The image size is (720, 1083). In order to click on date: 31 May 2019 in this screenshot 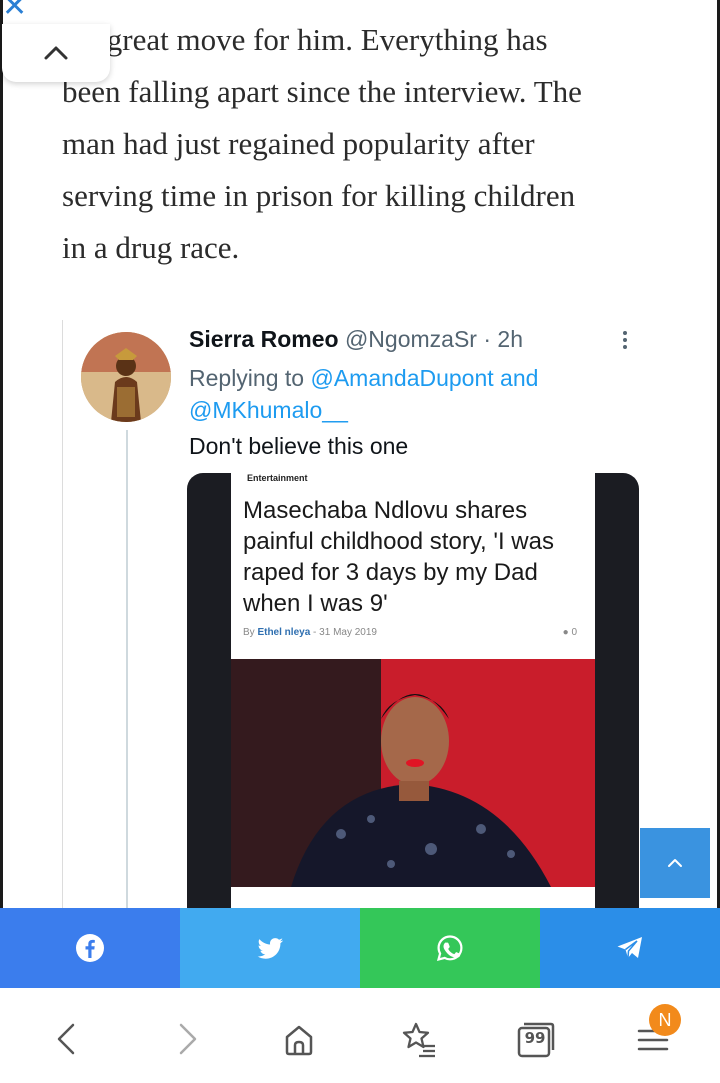, I will do `click(348, 632)`.